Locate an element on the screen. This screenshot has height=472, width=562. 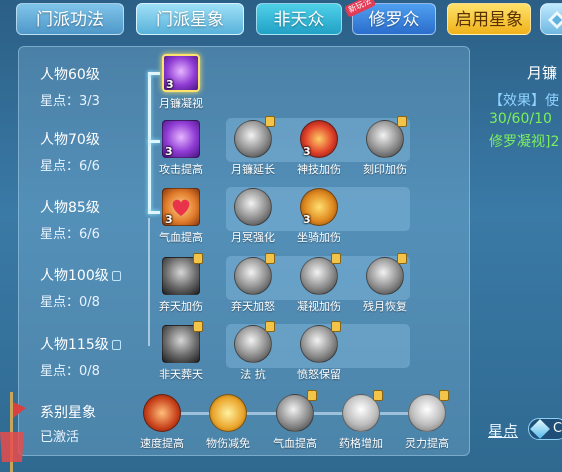
skill-slot: 非天葬天 is located at coordinates (181, 351).